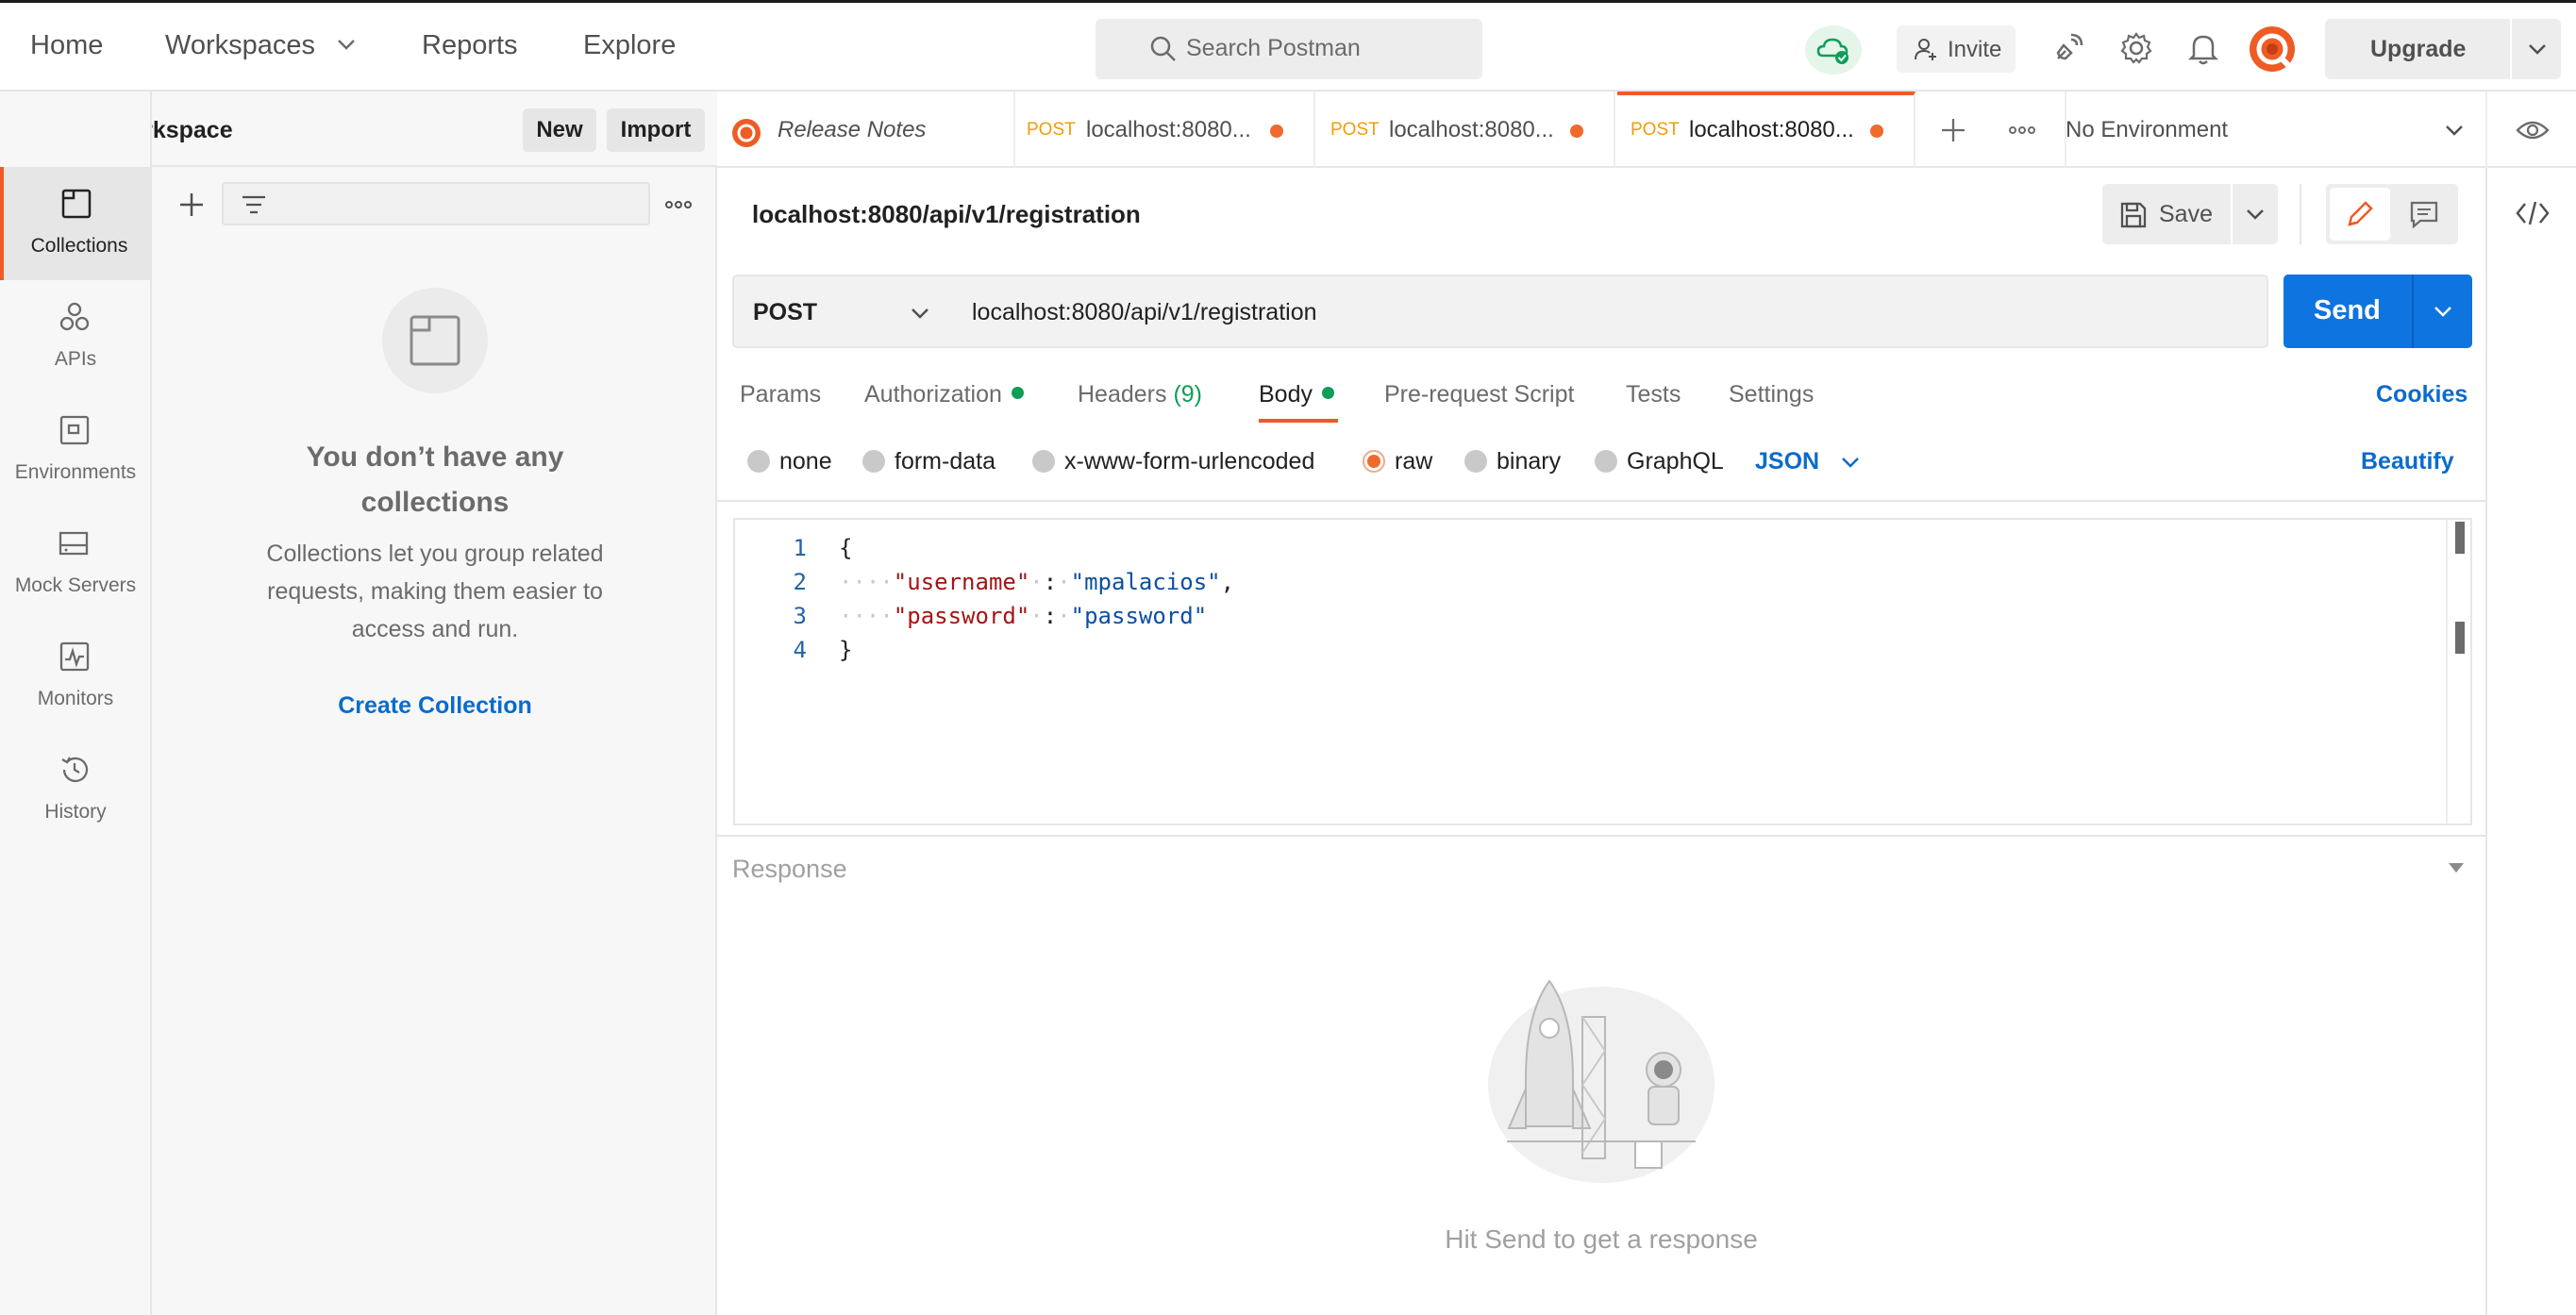 This screenshot has height=1315, width=2576. What do you see at coordinates (240, 45) in the screenshot?
I see `nav-workspaces: Workspaces` at bounding box center [240, 45].